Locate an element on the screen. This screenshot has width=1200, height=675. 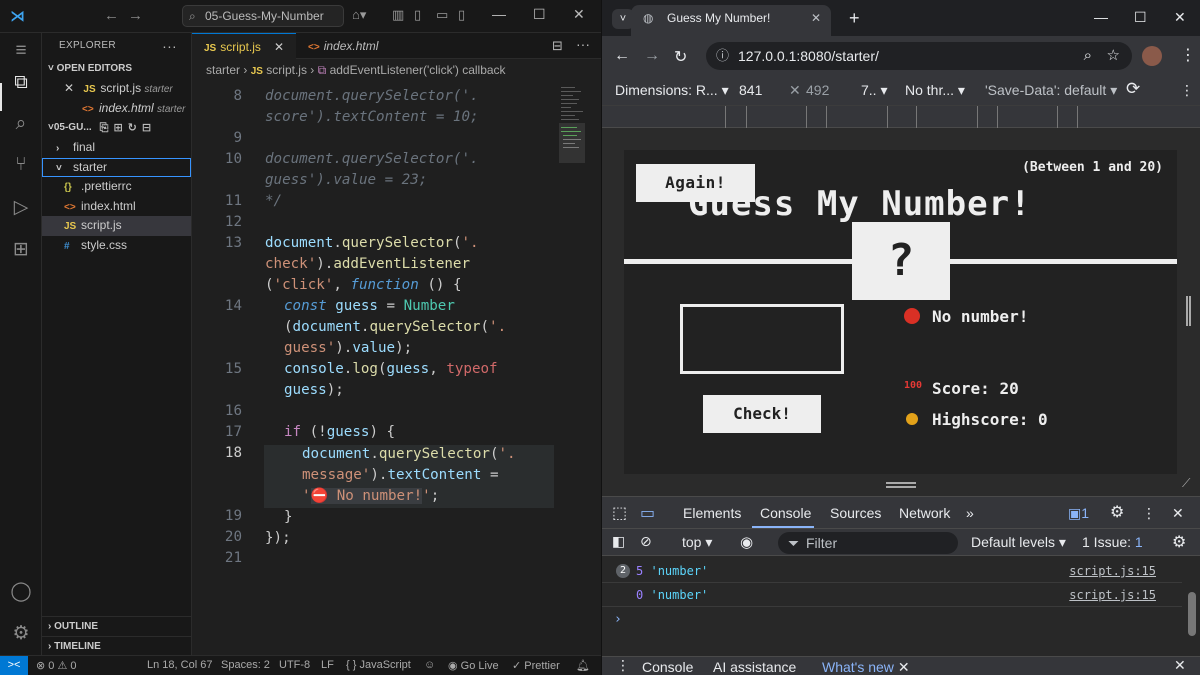
swap-dimensions-icon: ✕ is located at coordinates (795, 90).